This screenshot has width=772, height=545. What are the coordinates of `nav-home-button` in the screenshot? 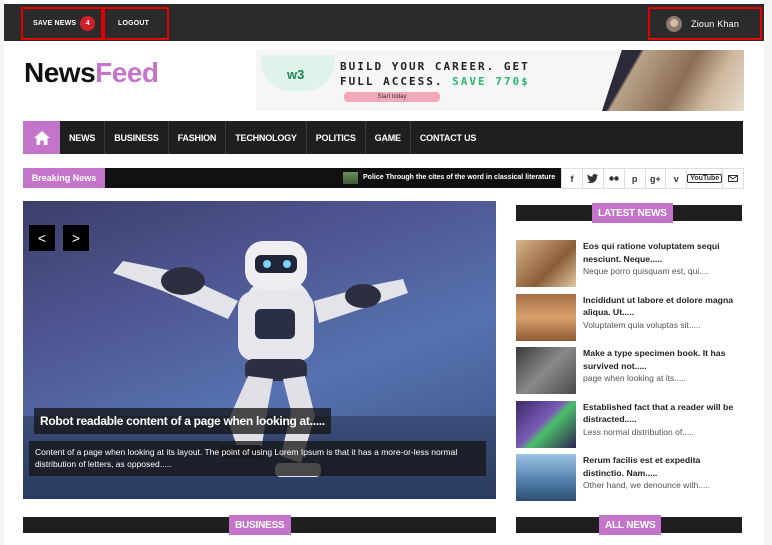 It's located at (41, 137).